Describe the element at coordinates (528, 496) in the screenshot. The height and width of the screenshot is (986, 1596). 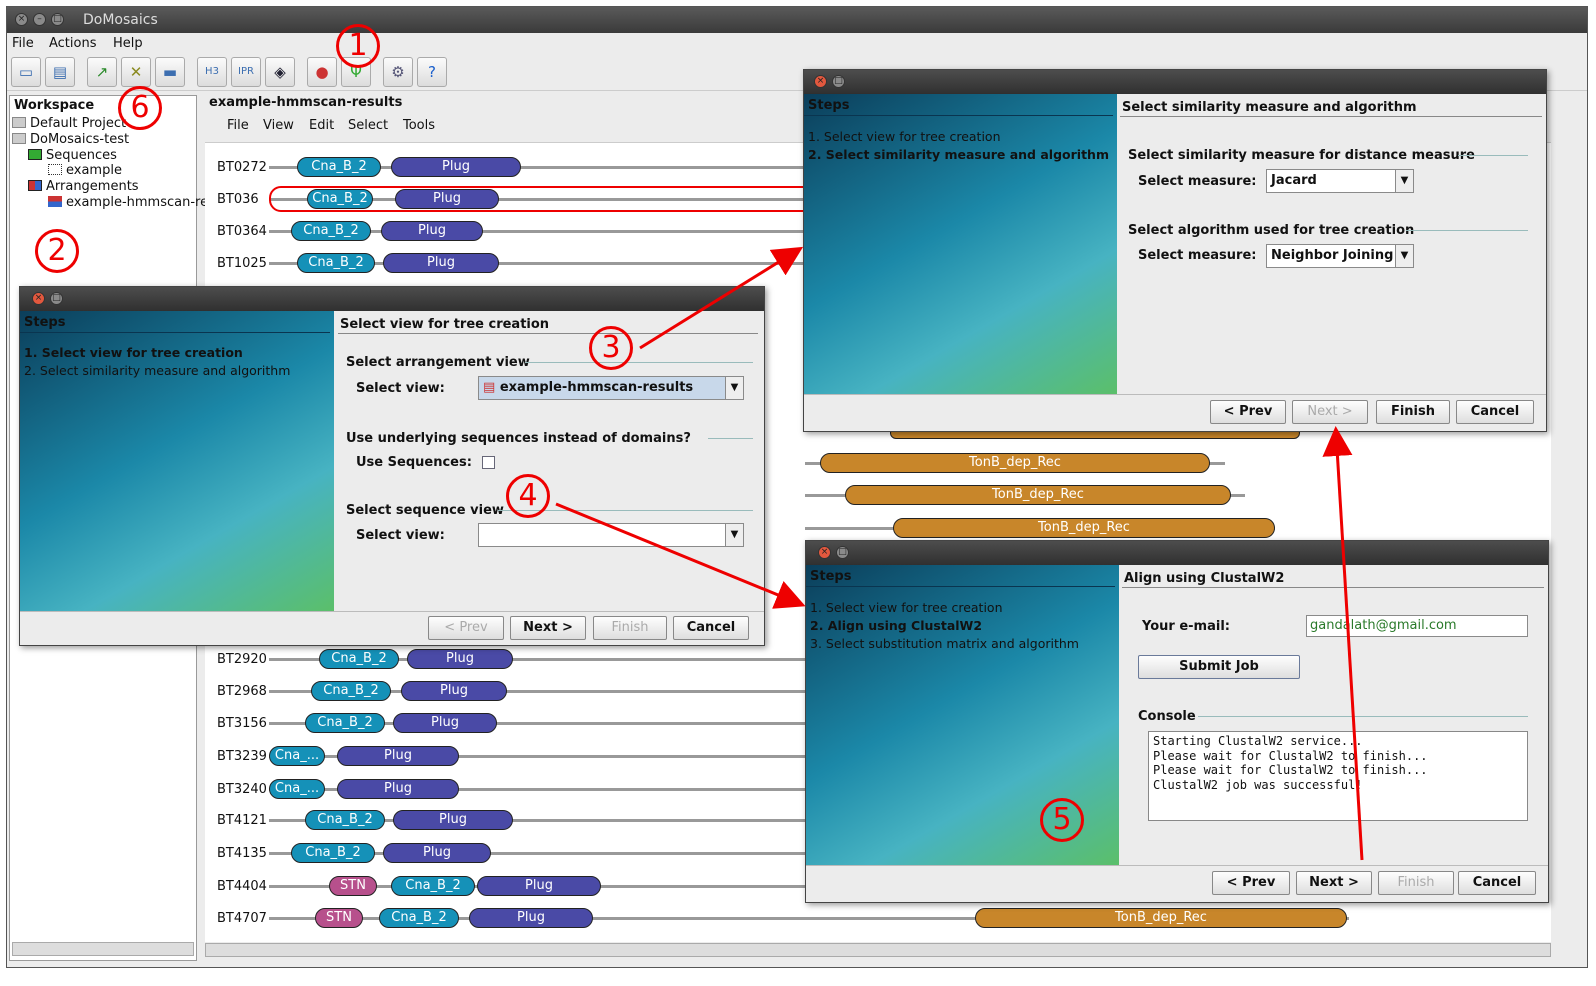
I see `annotation-4: 4` at that location.